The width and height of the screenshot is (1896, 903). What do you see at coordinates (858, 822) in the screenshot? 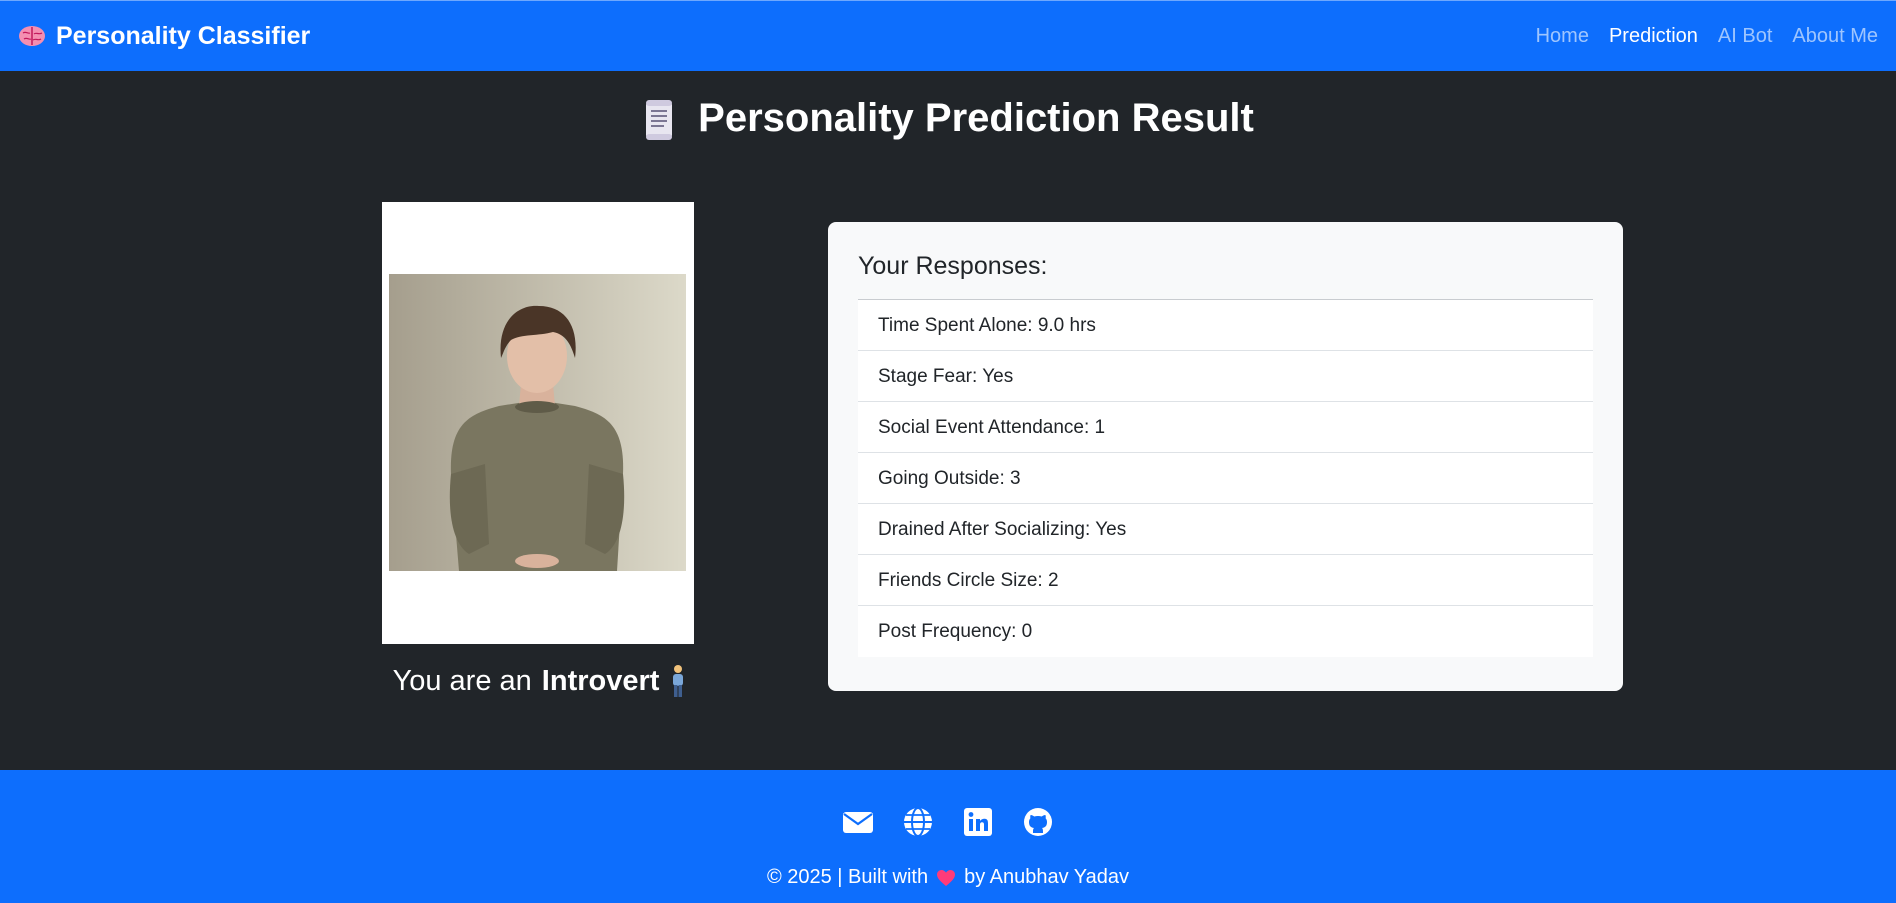
I see `envelope-icon` at bounding box center [858, 822].